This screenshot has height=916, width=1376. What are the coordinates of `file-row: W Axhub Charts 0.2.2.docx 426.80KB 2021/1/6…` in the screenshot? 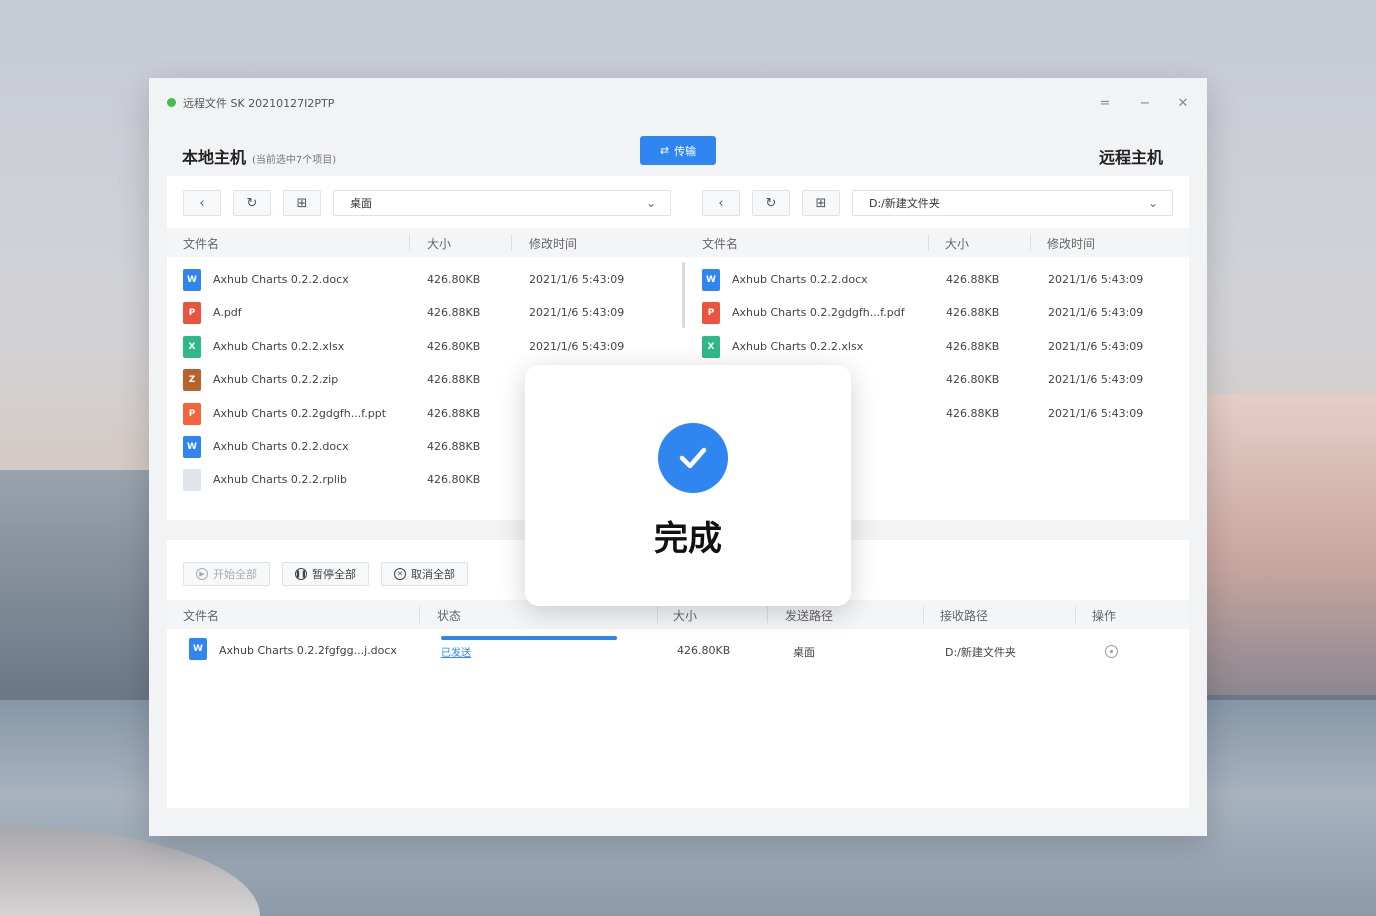 It's located at (427, 279).